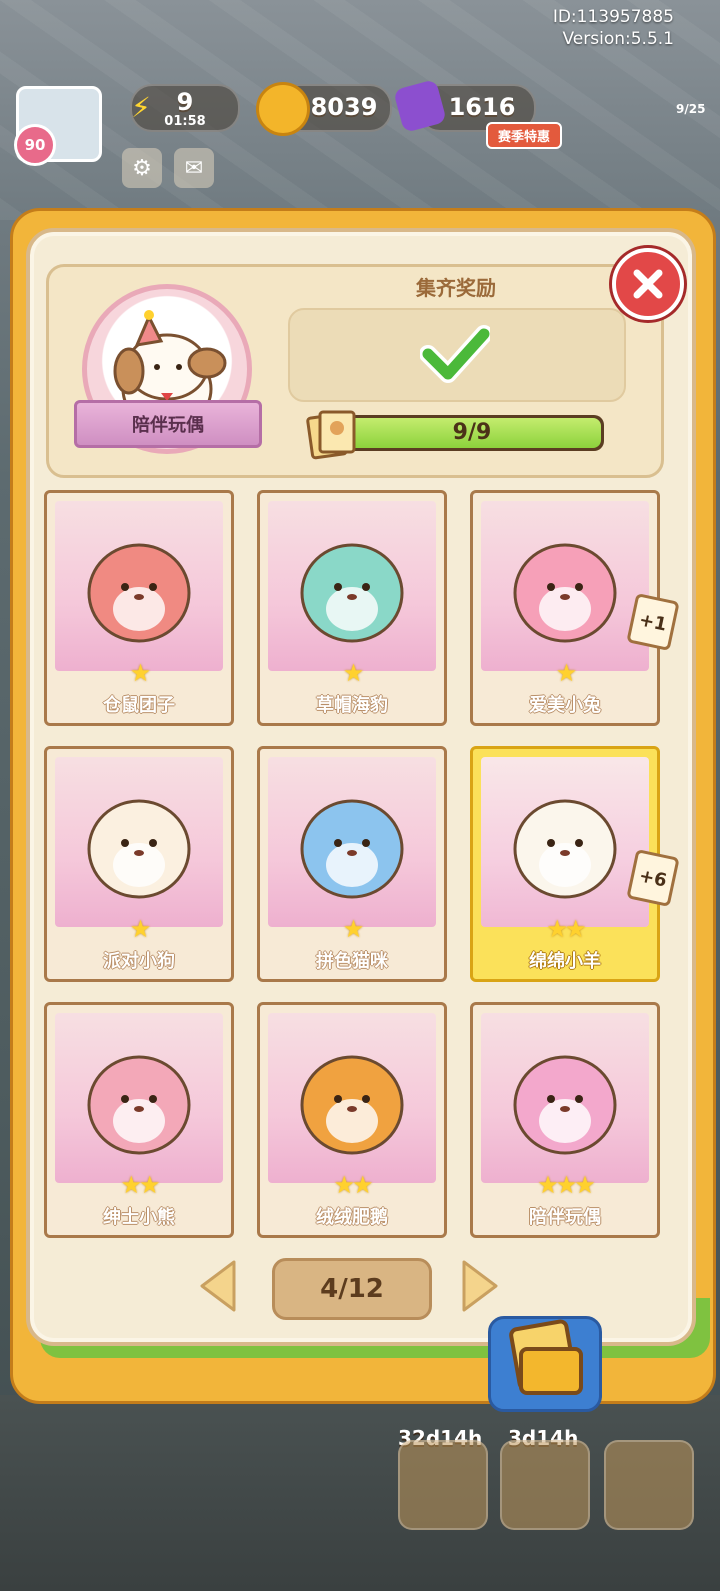  What do you see at coordinates (139, 1217) in the screenshot?
I see `card-name: 绅士小熊` at bounding box center [139, 1217].